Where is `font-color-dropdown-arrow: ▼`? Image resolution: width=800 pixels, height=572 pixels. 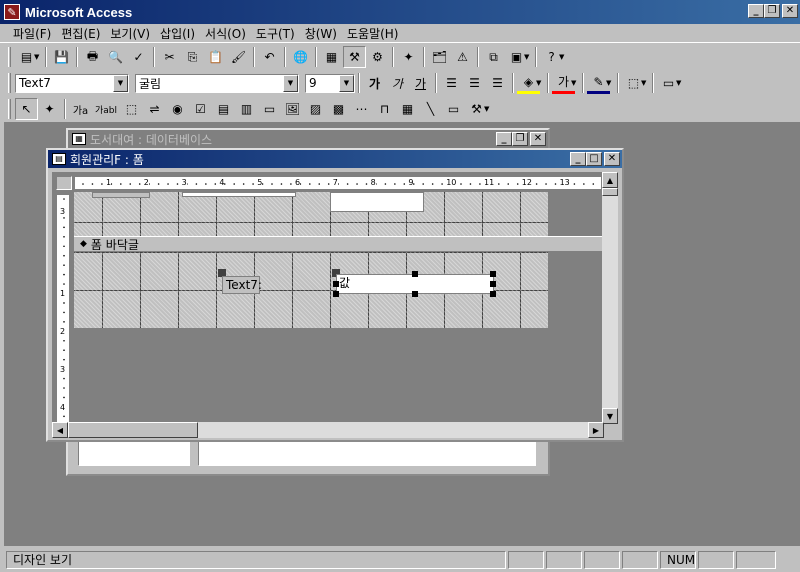
font-color-dropdown-arrow: ▼ is located at coordinates (575, 83).